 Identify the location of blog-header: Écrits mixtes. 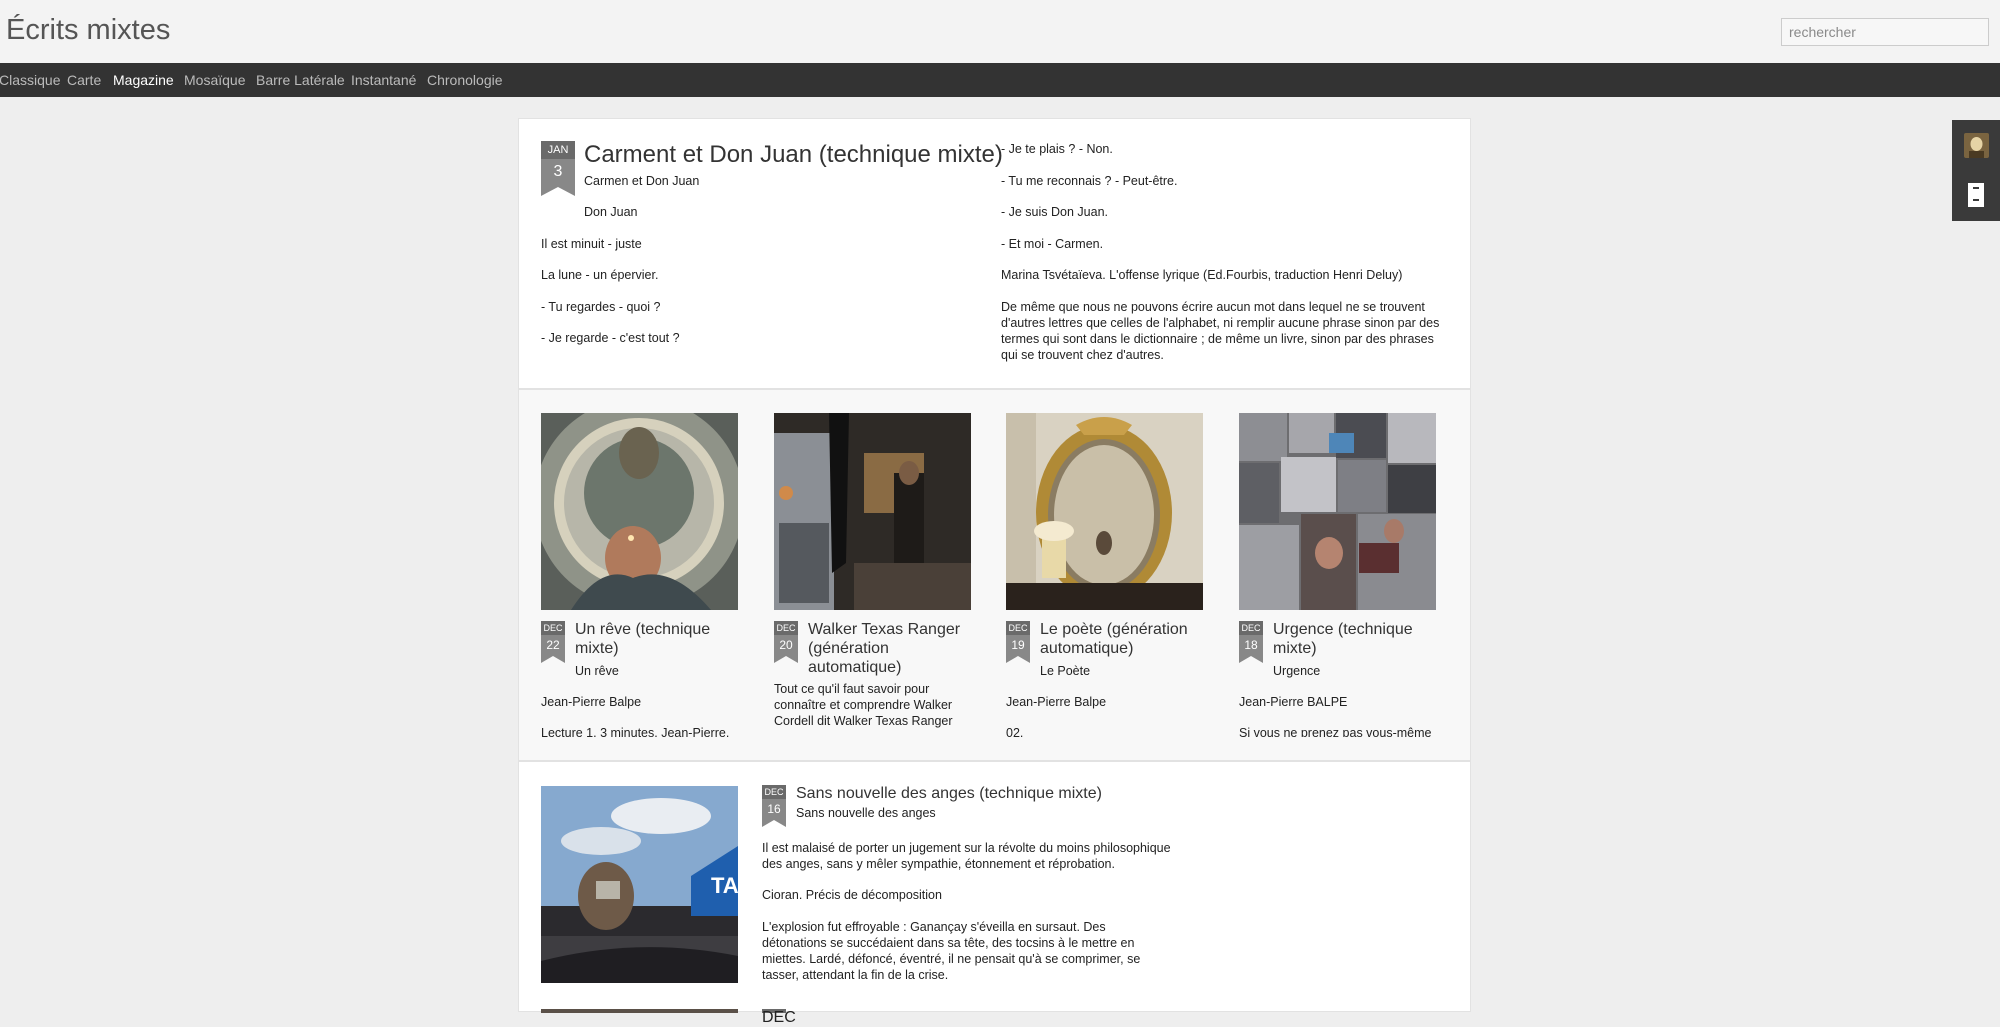
(1000, 31).